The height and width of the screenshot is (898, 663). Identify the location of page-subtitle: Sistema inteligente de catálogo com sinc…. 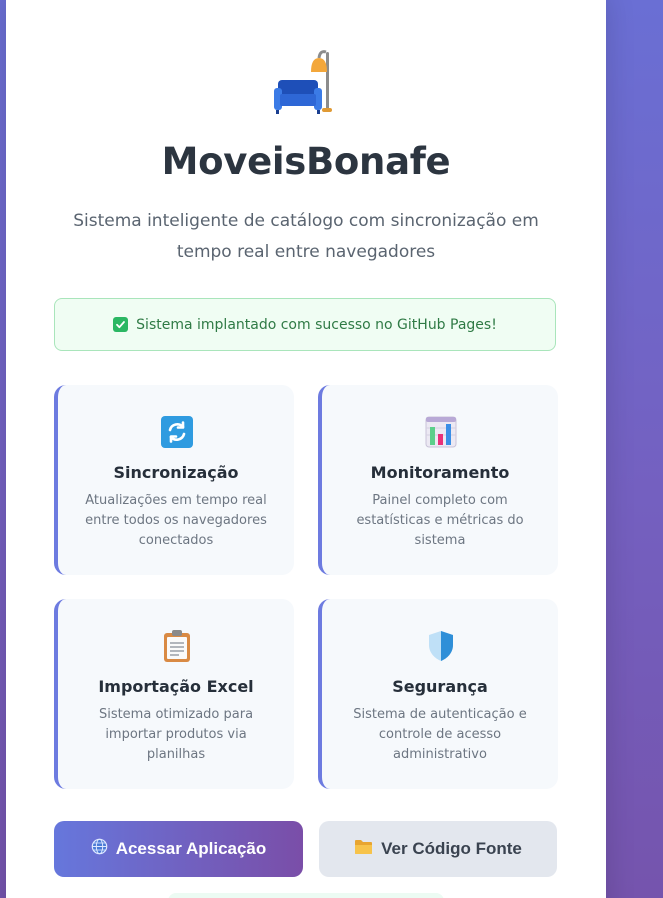
(306, 236).